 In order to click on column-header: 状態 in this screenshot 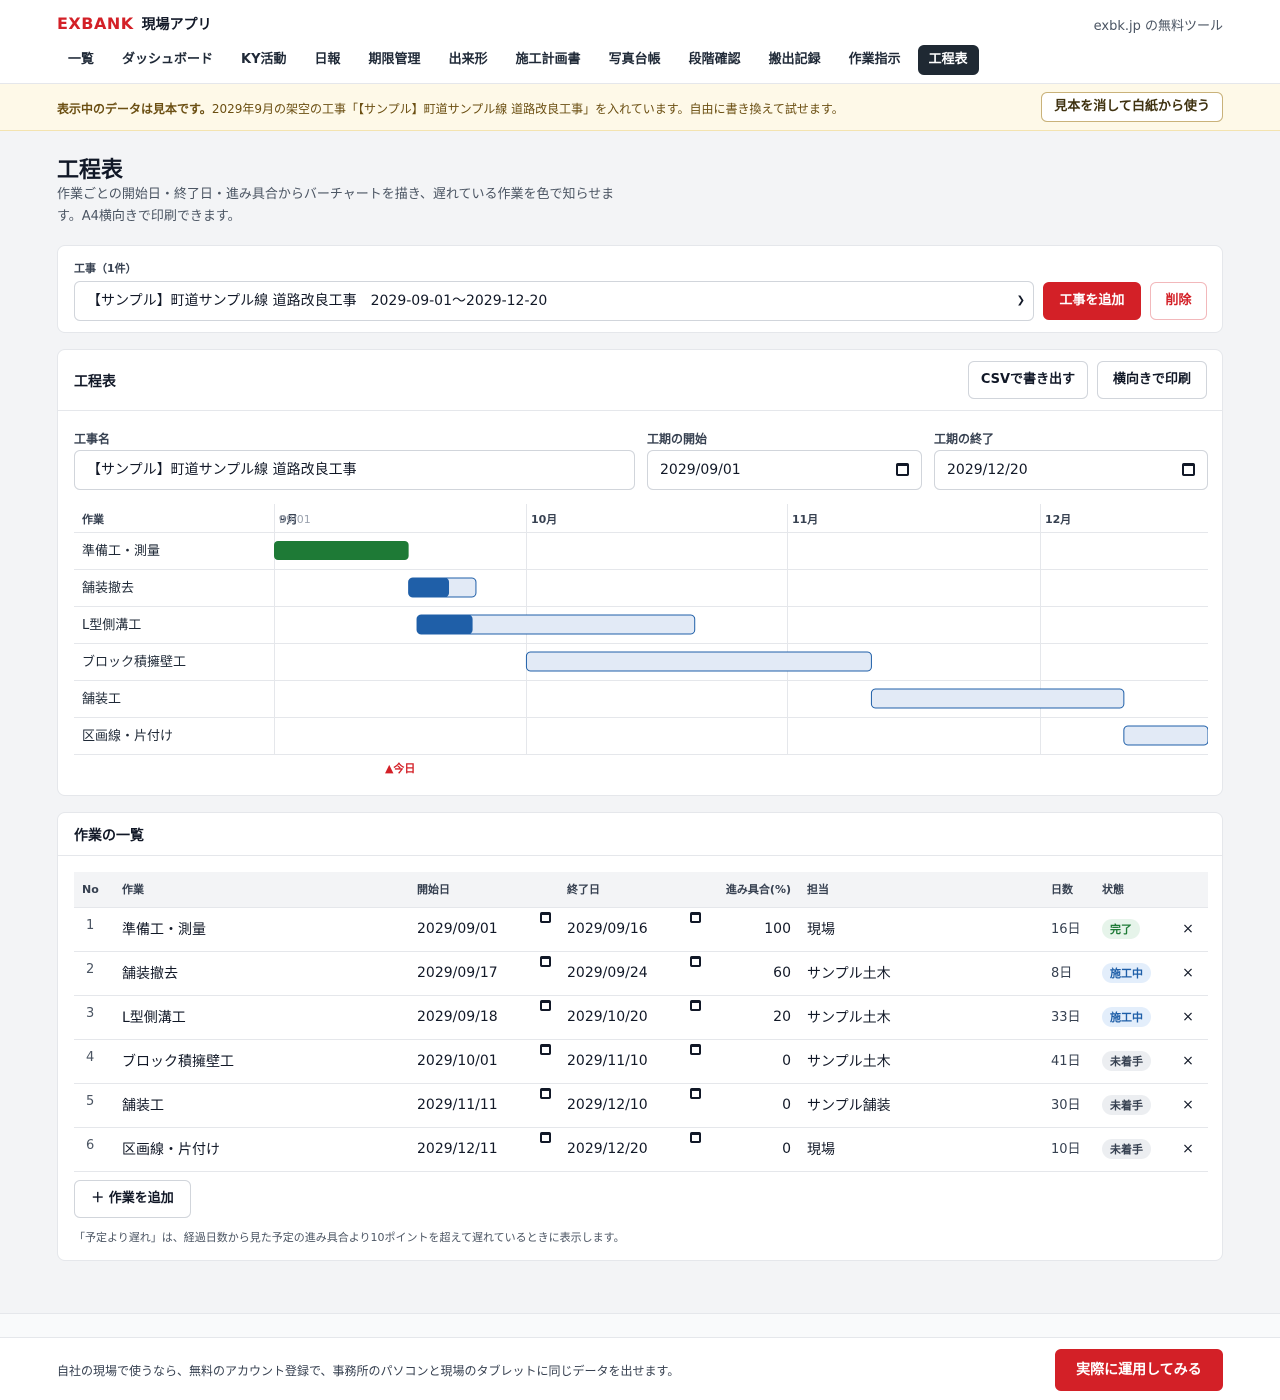, I will do `click(1131, 890)`.